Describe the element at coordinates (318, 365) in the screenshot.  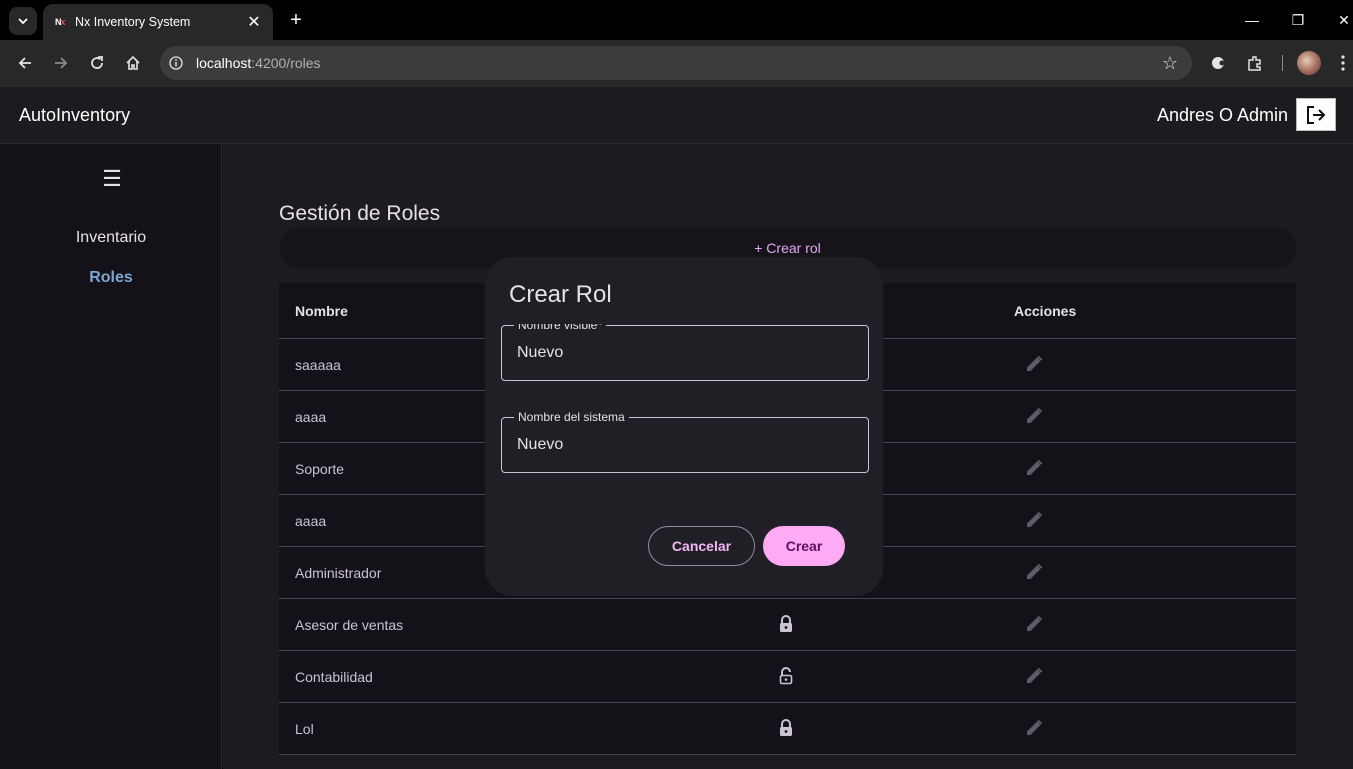
I see `role-name: saaaaa` at that location.